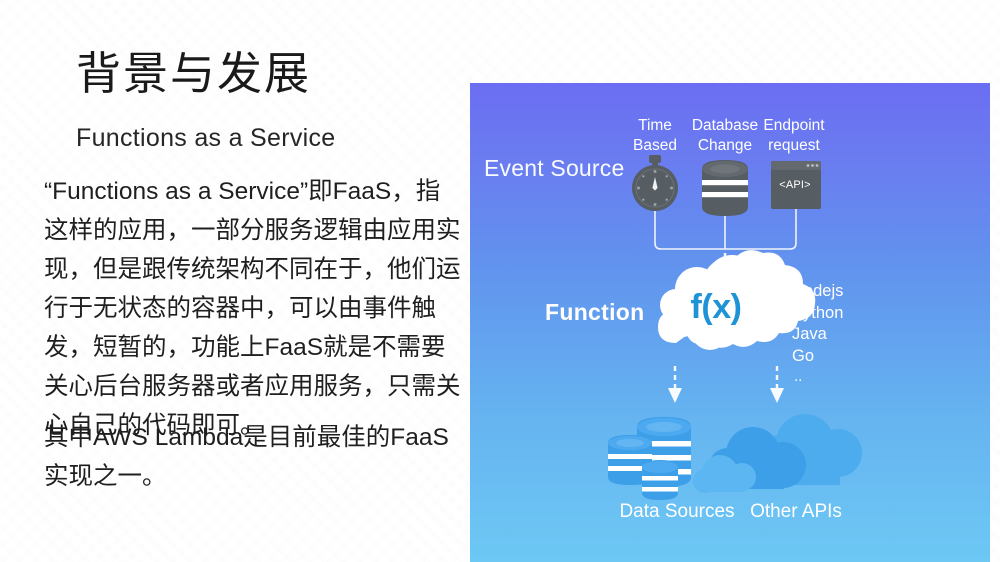 The width and height of the screenshot is (1000, 562). I want to click on function-label: Function, so click(595, 312).